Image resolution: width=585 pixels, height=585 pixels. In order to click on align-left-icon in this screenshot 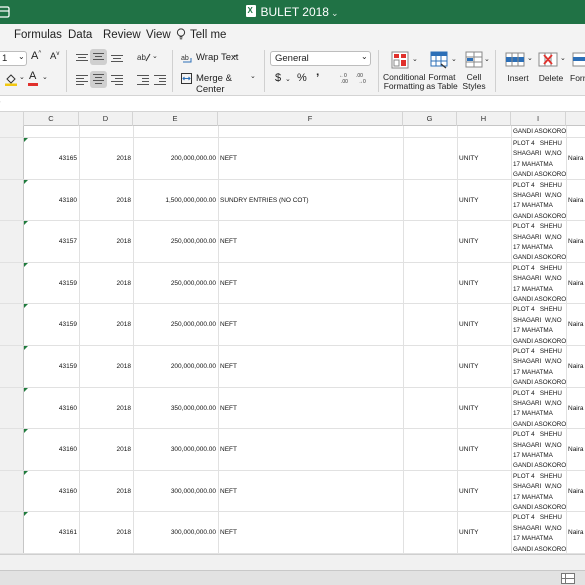, I will do `click(82, 79)`.